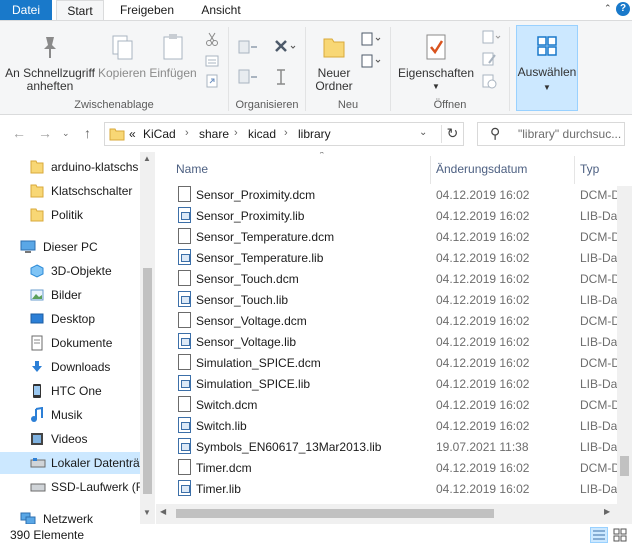 This screenshot has width=632, height=546. Describe the element at coordinates (70, 516) in the screenshot. I see `nav-item-network: Netzwerk` at that location.